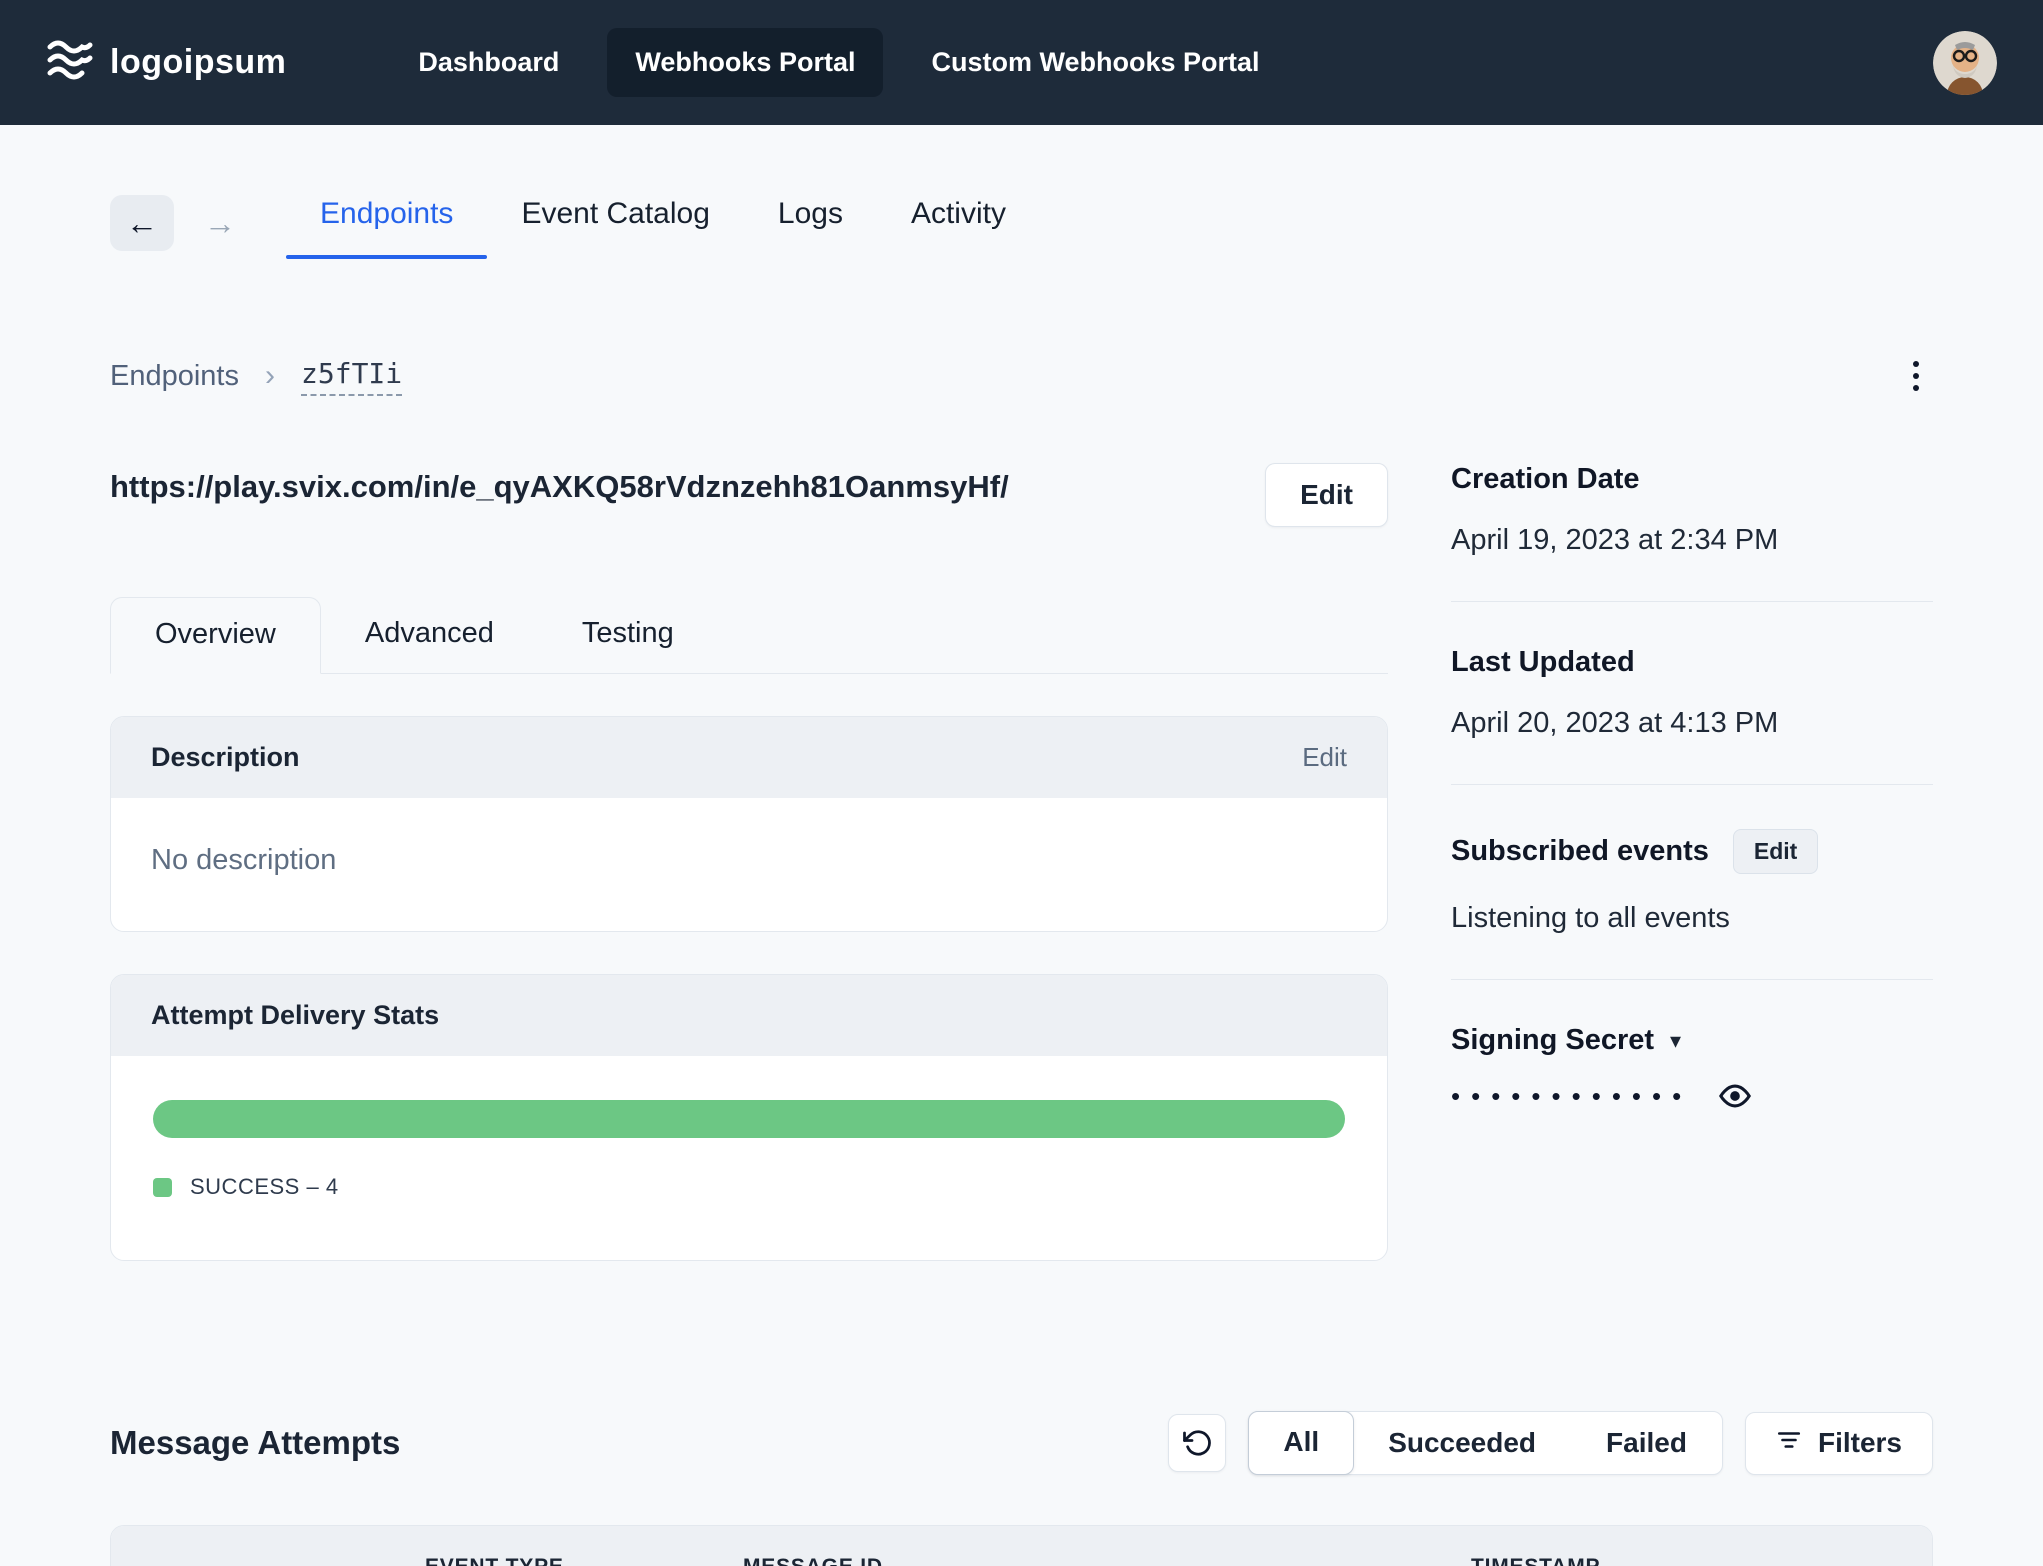 Image resolution: width=2043 pixels, height=1566 pixels. Describe the element at coordinates (1789, 1443) in the screenshot. I see `filter-lines-icon` at that location.